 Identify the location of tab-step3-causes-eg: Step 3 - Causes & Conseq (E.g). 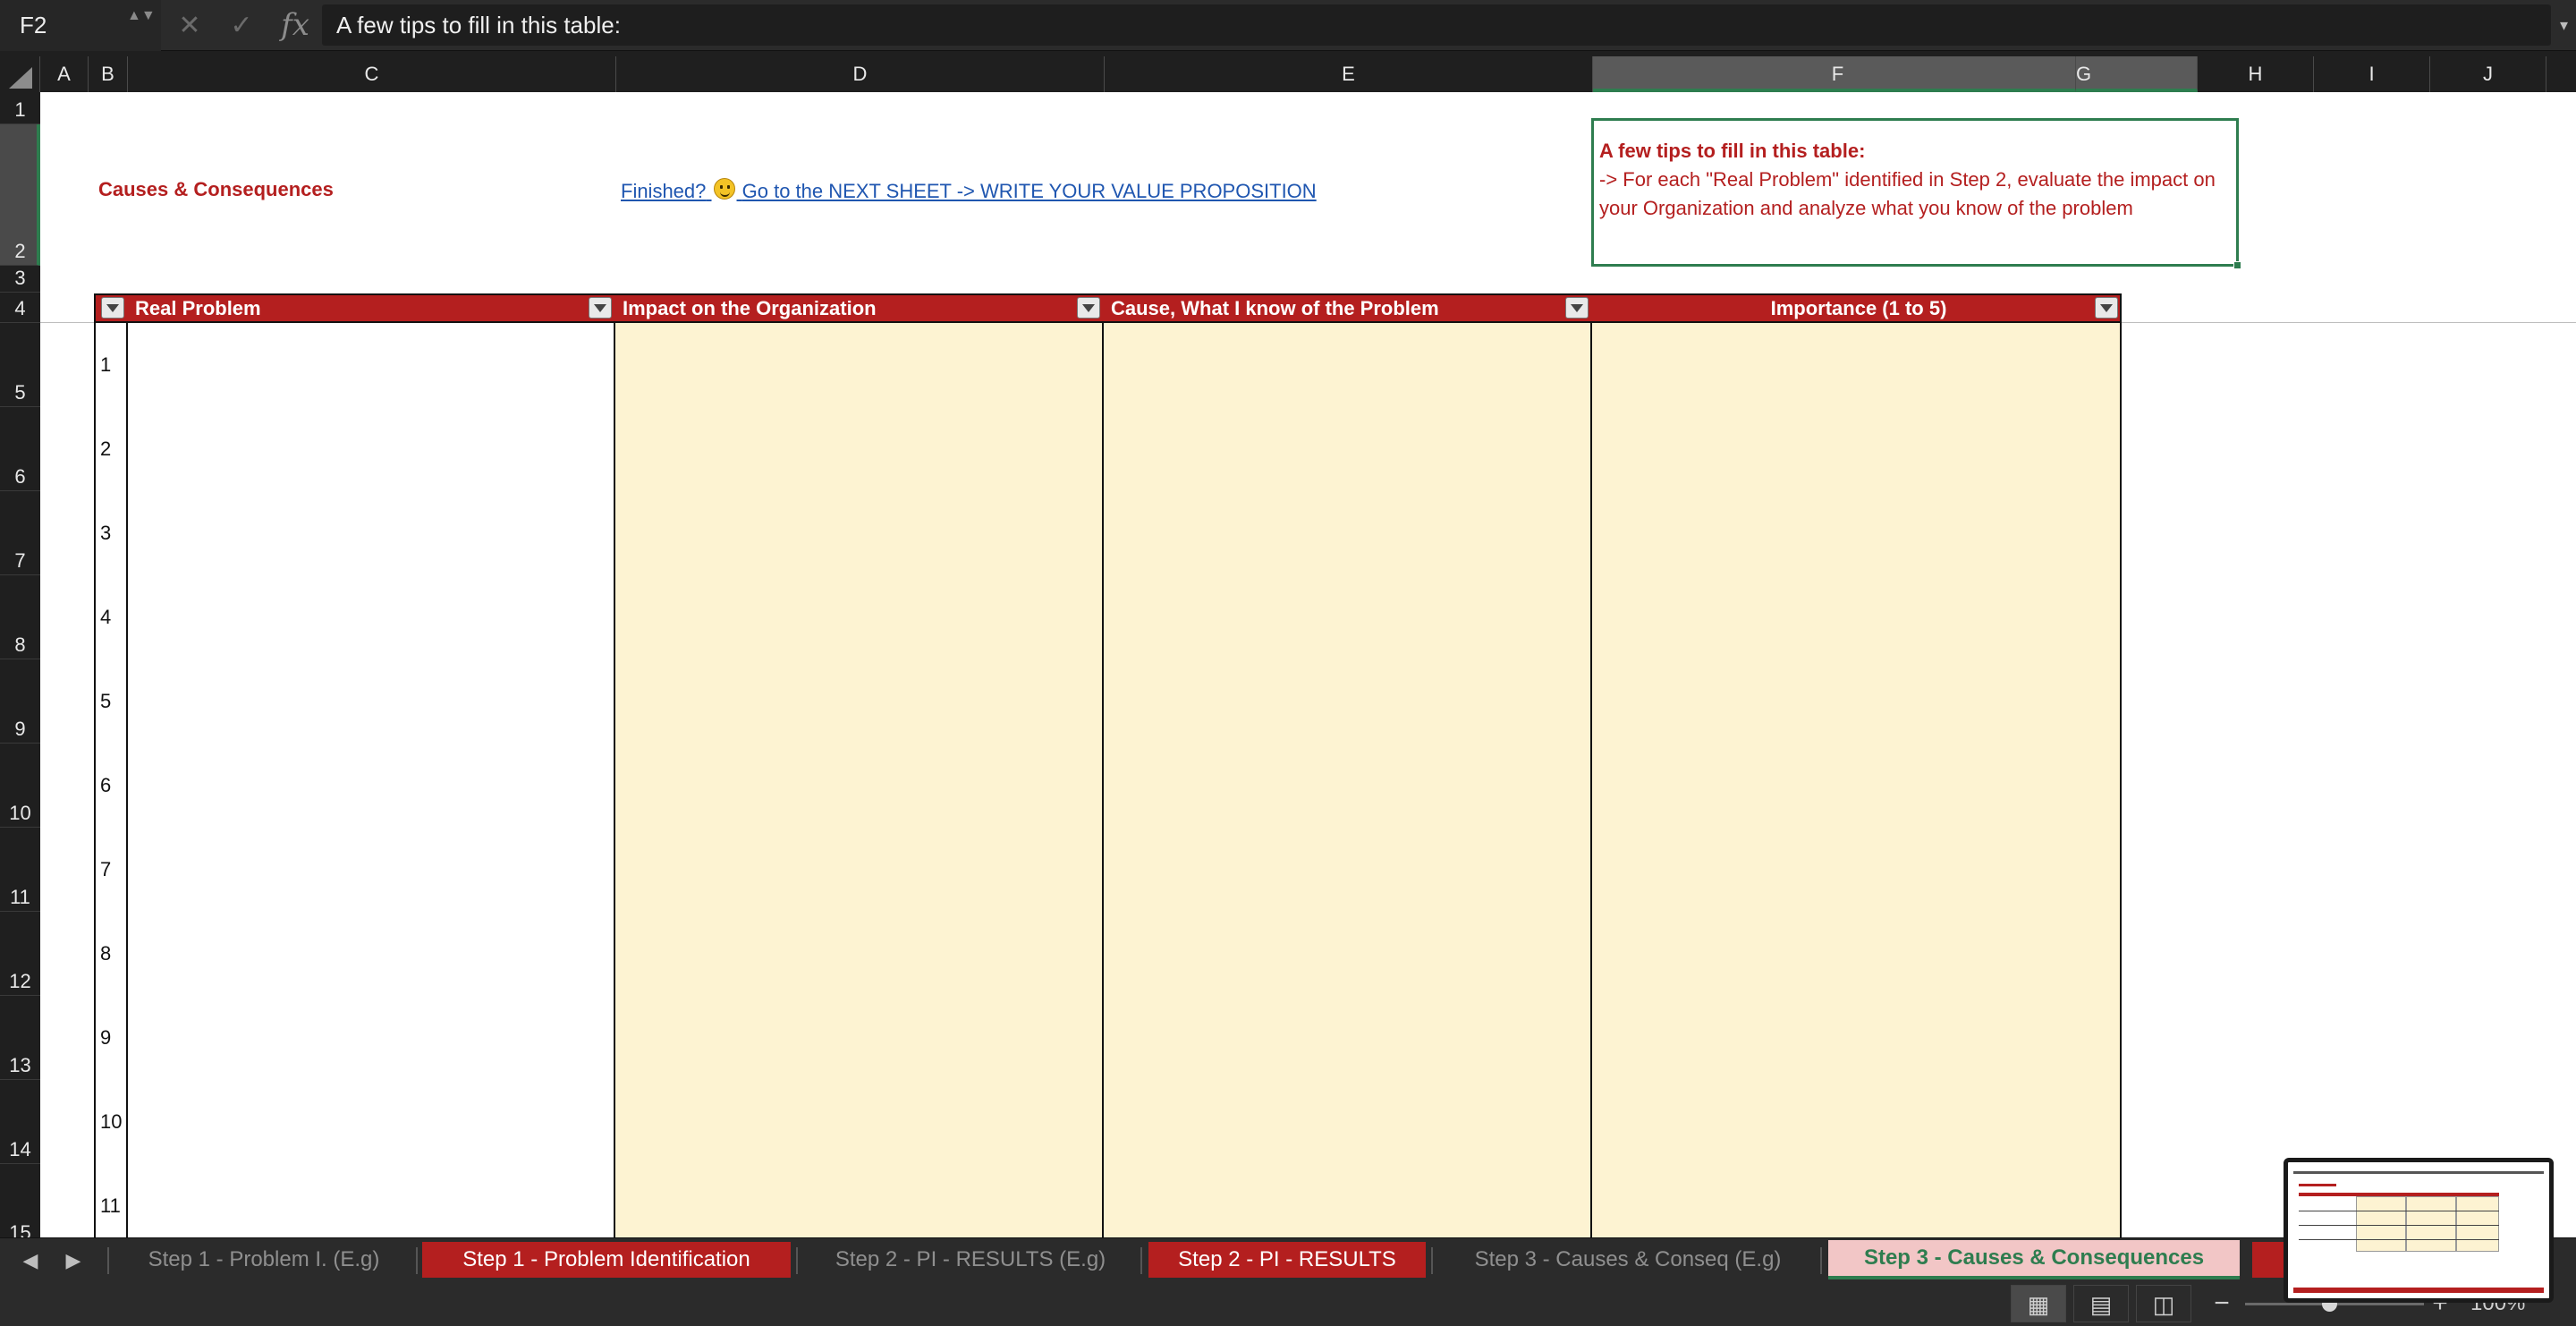
(1628, 1260).